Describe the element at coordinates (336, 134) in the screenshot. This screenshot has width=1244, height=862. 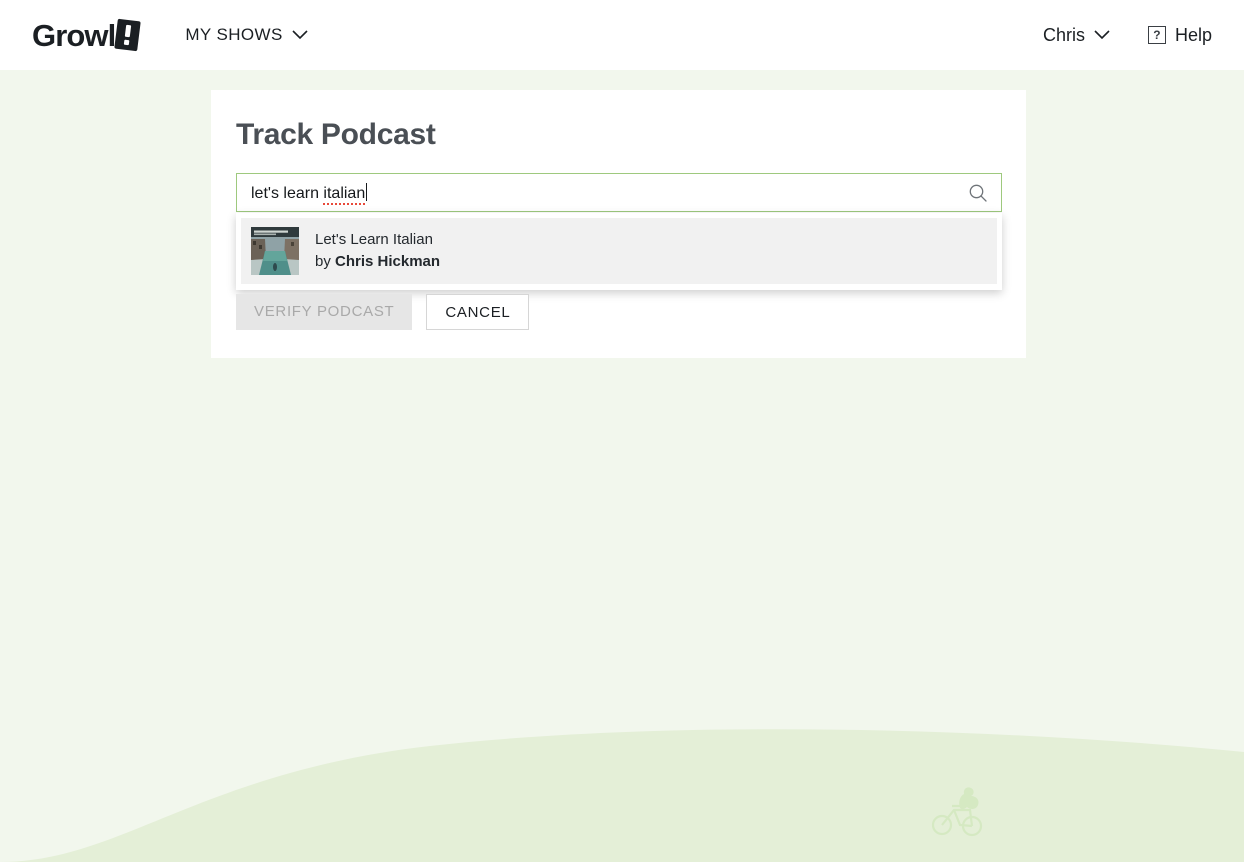
I see `page-title: Track Podcast` at that location.